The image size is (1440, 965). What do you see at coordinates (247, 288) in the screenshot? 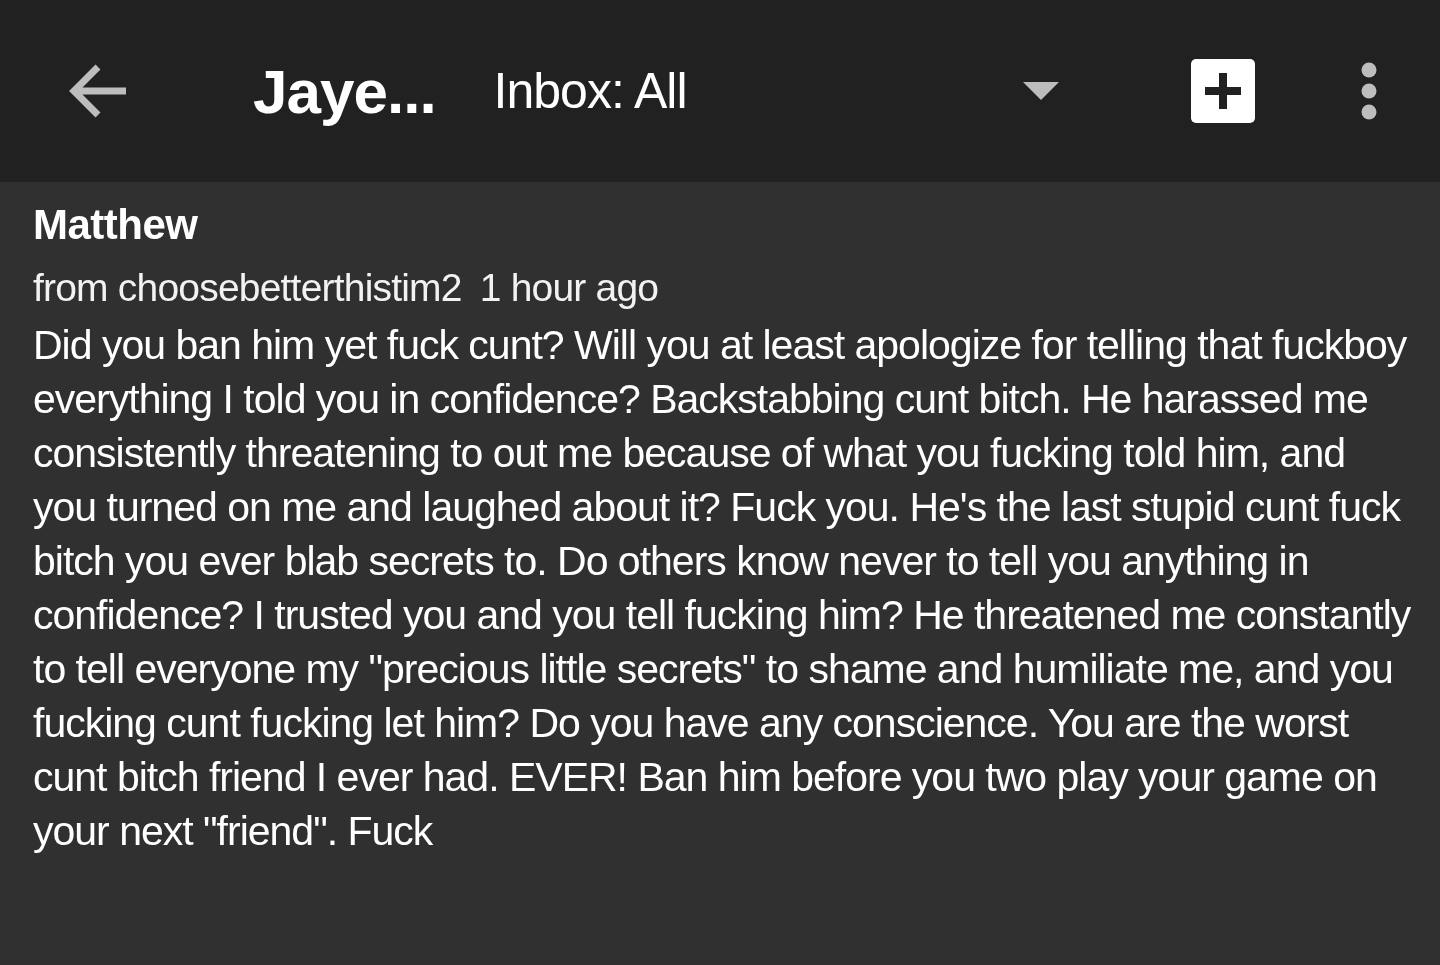
I see `sender-username: from choosebetterthistim2` at bounding box center [247, 288].